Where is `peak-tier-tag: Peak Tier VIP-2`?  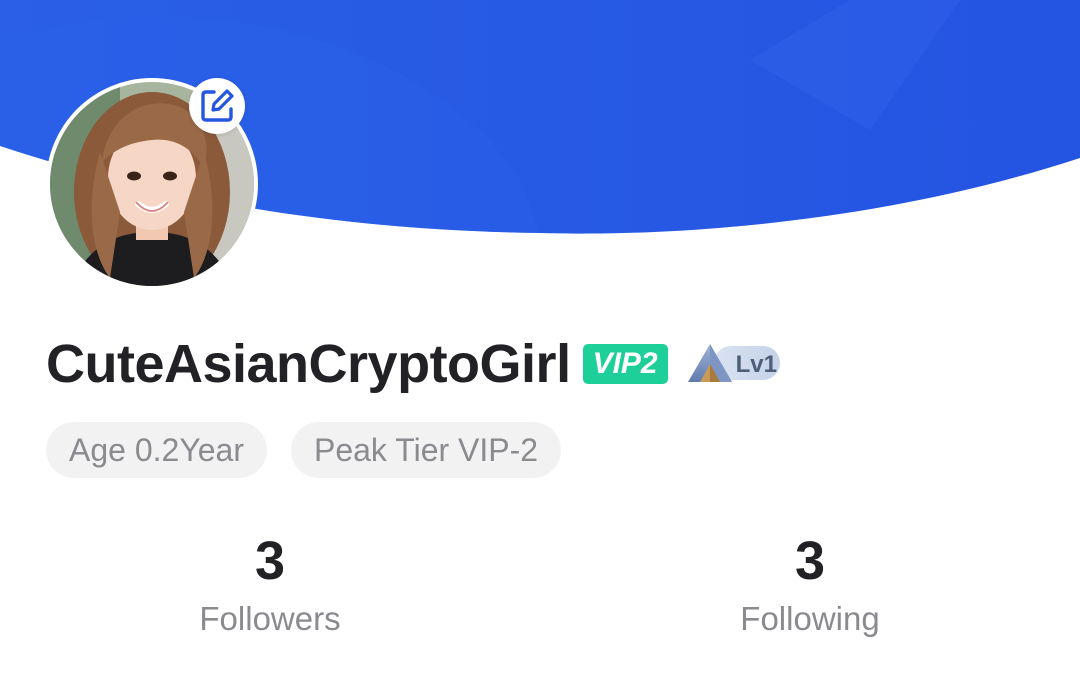 peak-tier-tag: Peak Tier VIP-2 is located at coordinates (426, 450).